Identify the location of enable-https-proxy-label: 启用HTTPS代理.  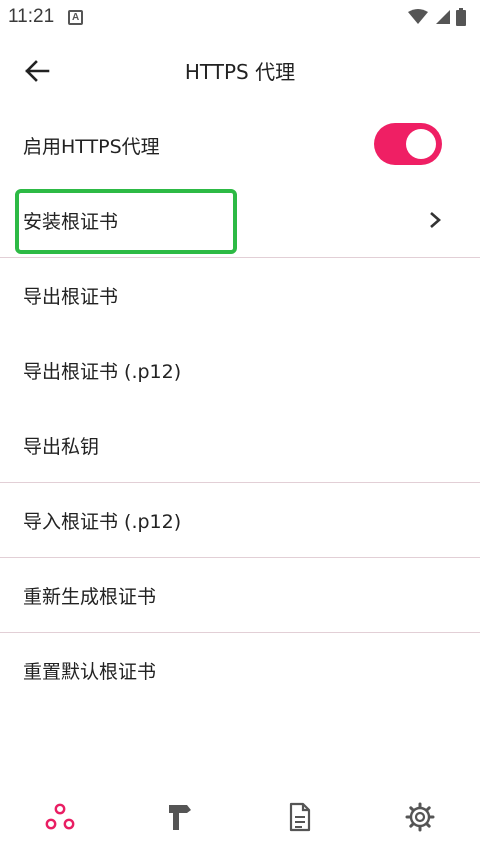
(91, 147).